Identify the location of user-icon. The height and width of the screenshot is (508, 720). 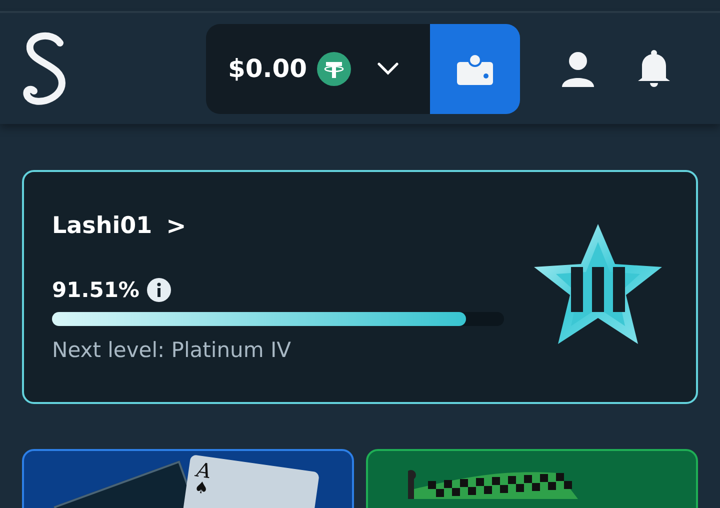
(578, 68).